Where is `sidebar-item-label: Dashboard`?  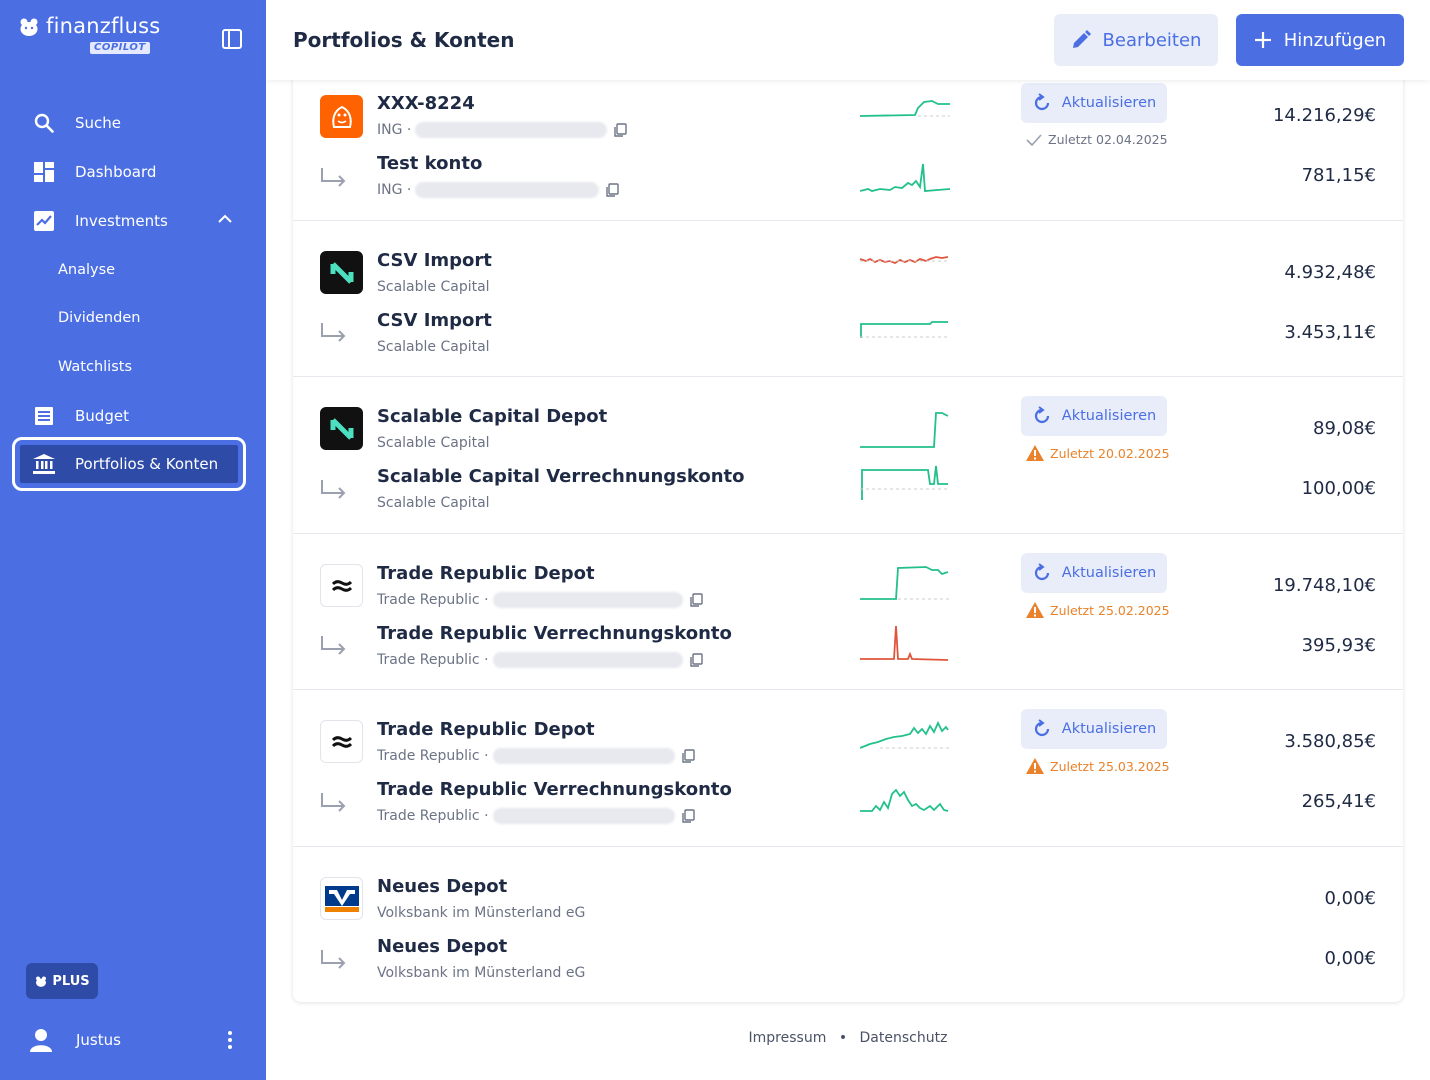 sidebar-item-label: Dashboard is located at coordinates (116, 172).